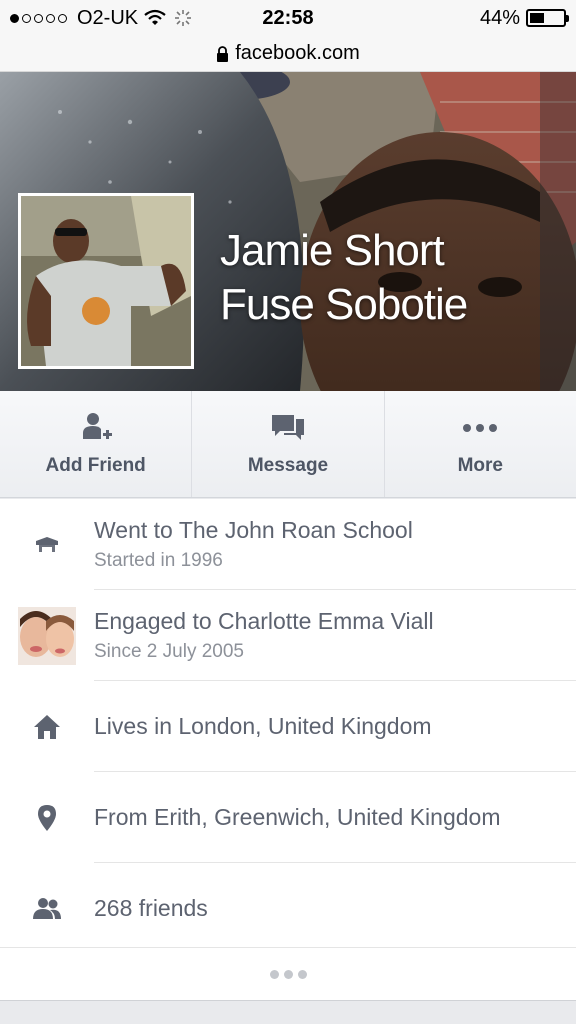 The height and width of the screenshot is (1024, 576). What do you see at coordinates (480, 465) in the screenshot?
I see `more-label: More` at bounding box center [480, 465].